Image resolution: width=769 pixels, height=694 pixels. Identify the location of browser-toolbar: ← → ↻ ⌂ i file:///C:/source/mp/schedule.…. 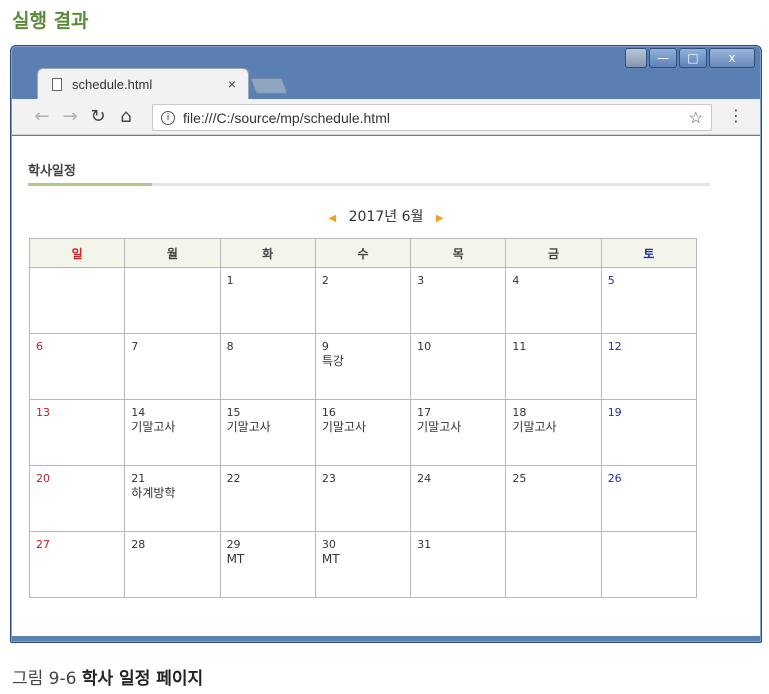
(386, 117).